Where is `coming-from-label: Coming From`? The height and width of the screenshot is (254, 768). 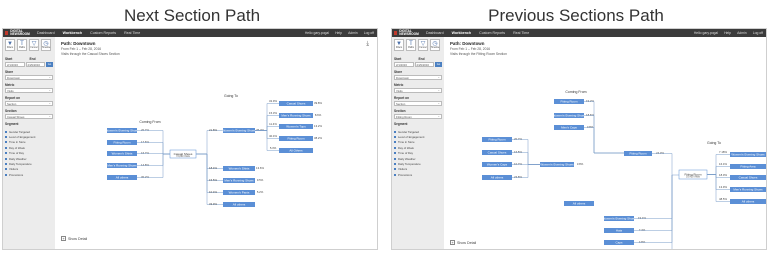
coming-from-label: Coming From is located at coordinates (575, 92).